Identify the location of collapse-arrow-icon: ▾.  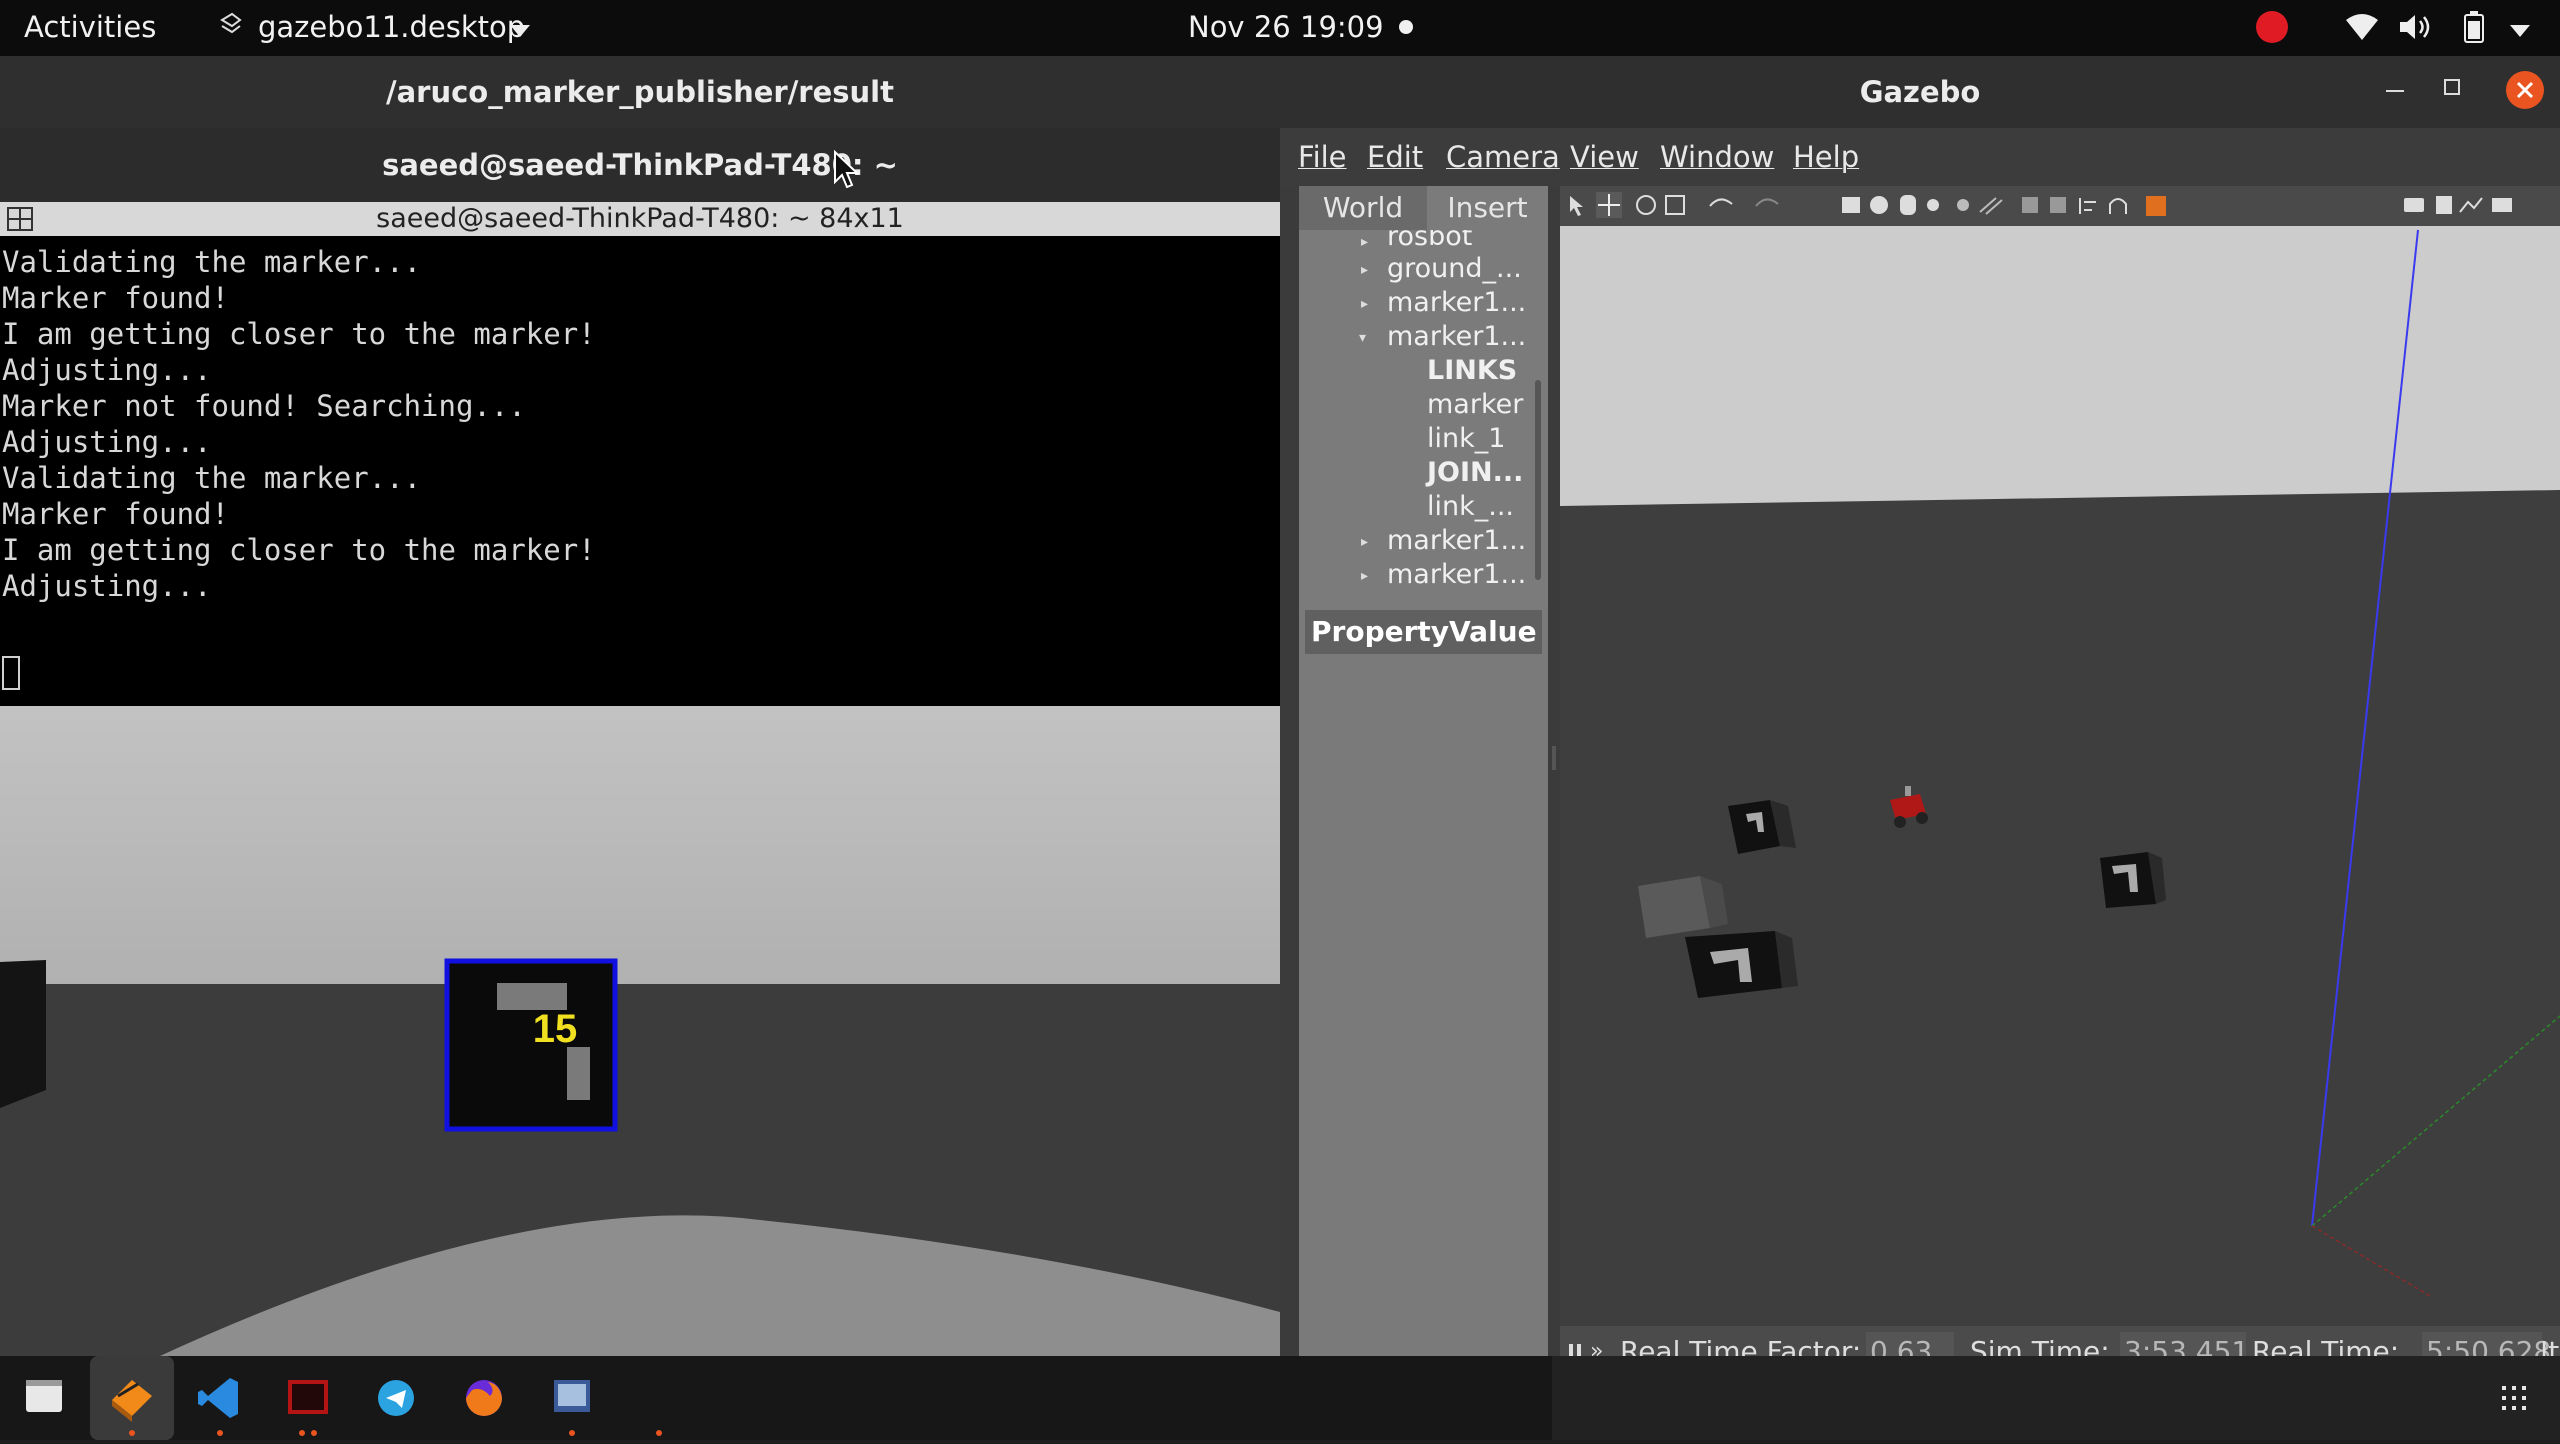
(1362, 338).